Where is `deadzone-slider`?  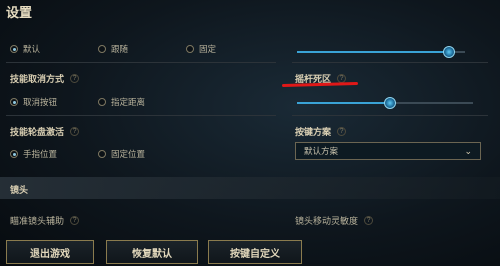 deadzone-slider is located at coordinates (385, 103).